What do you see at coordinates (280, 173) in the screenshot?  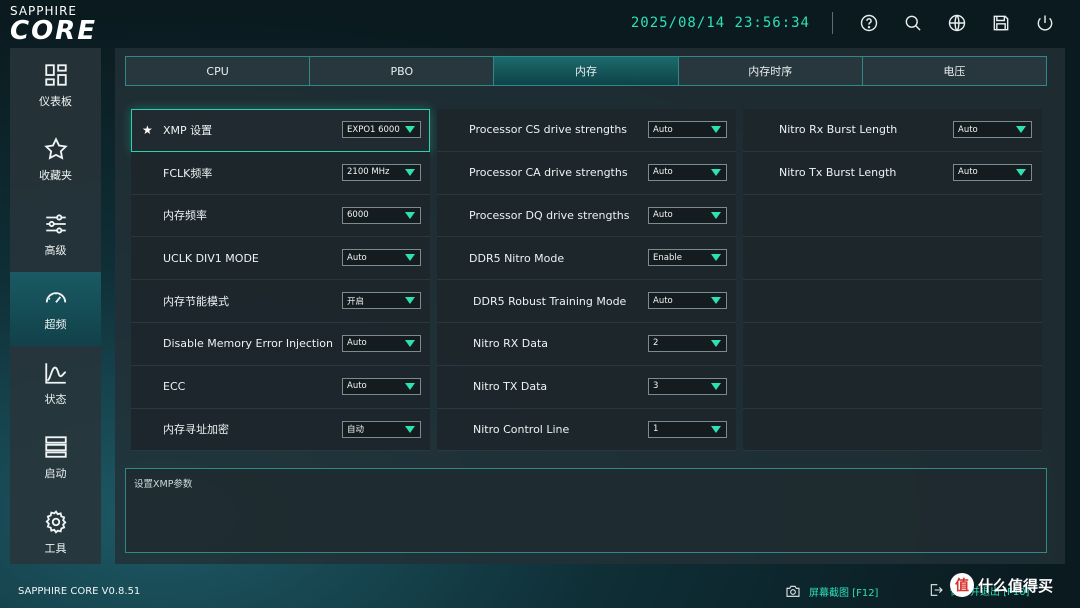 I see `setting-row: FCLK频率 2100 MHz` at bounding box center [280, 173].